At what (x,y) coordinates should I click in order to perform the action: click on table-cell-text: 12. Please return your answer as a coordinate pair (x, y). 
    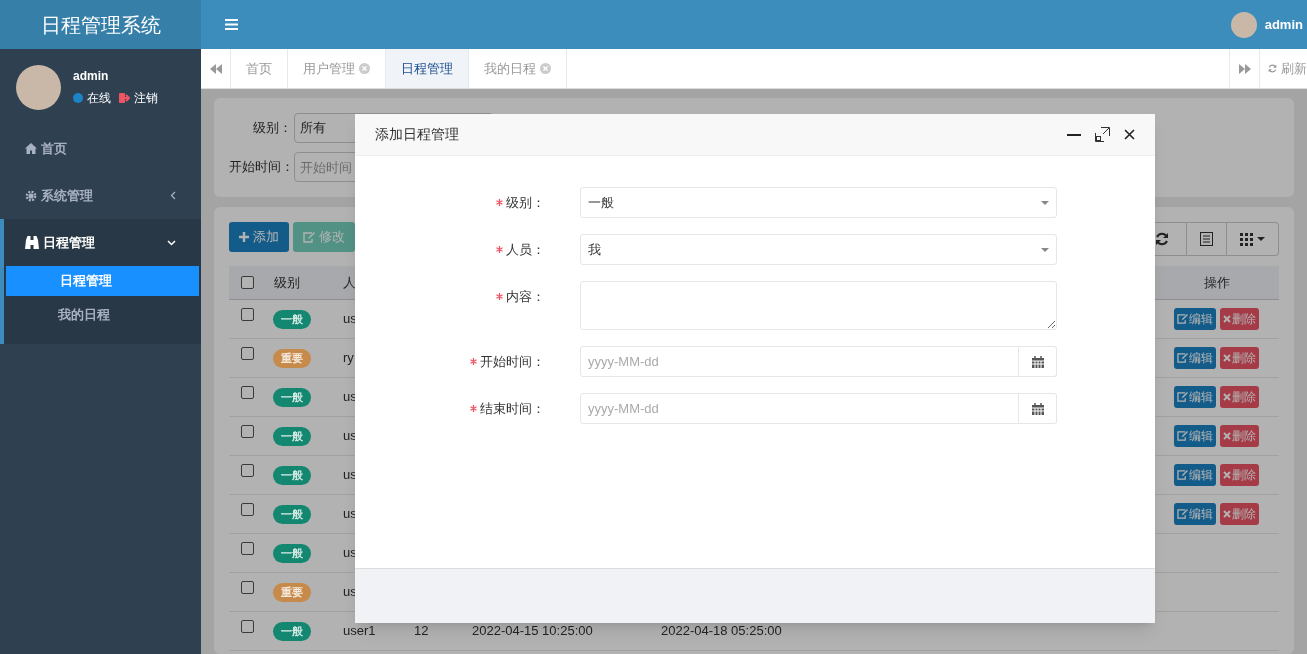
    Looking at the image, I should click on (422, 631).